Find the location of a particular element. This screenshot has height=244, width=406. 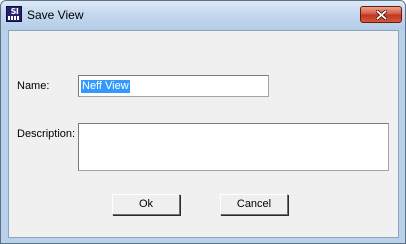

name-label: Name: is located at coordinates (33, 86).